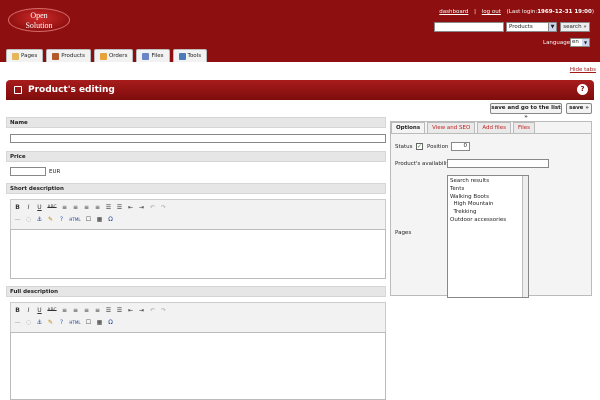 The width and height of the screenshot is (600, 400). What do you see at coordinates (488, 198) in the screenshot?
I see `list-item: Walking Boots` at bounding box center [488, 198].